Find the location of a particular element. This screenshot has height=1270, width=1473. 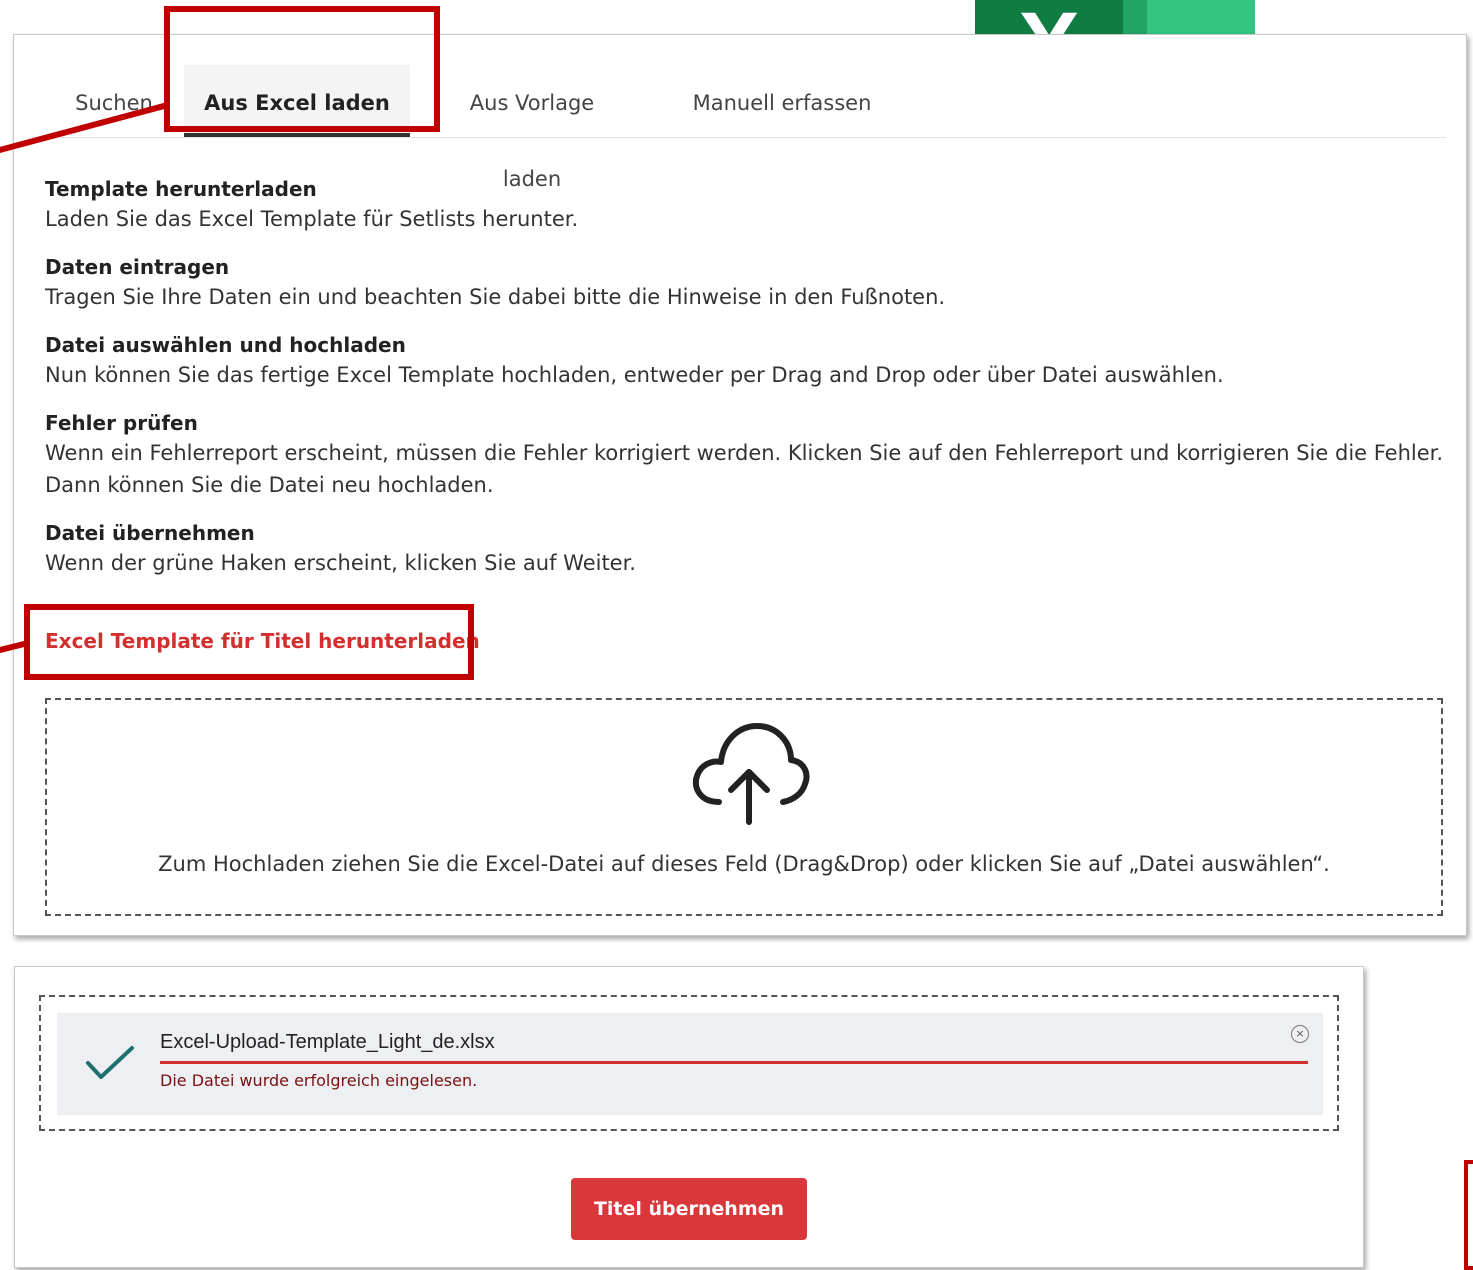

upload-progress-bar is located at coordinates (734, 1062).